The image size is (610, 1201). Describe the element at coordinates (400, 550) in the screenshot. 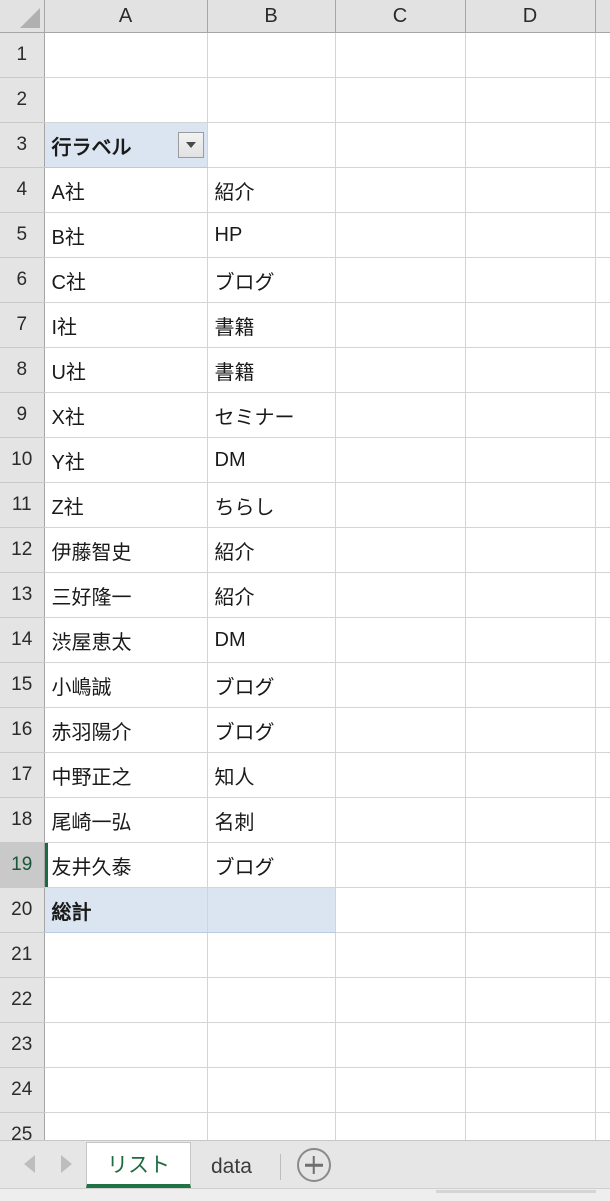

I see `cell-C12` at that location.